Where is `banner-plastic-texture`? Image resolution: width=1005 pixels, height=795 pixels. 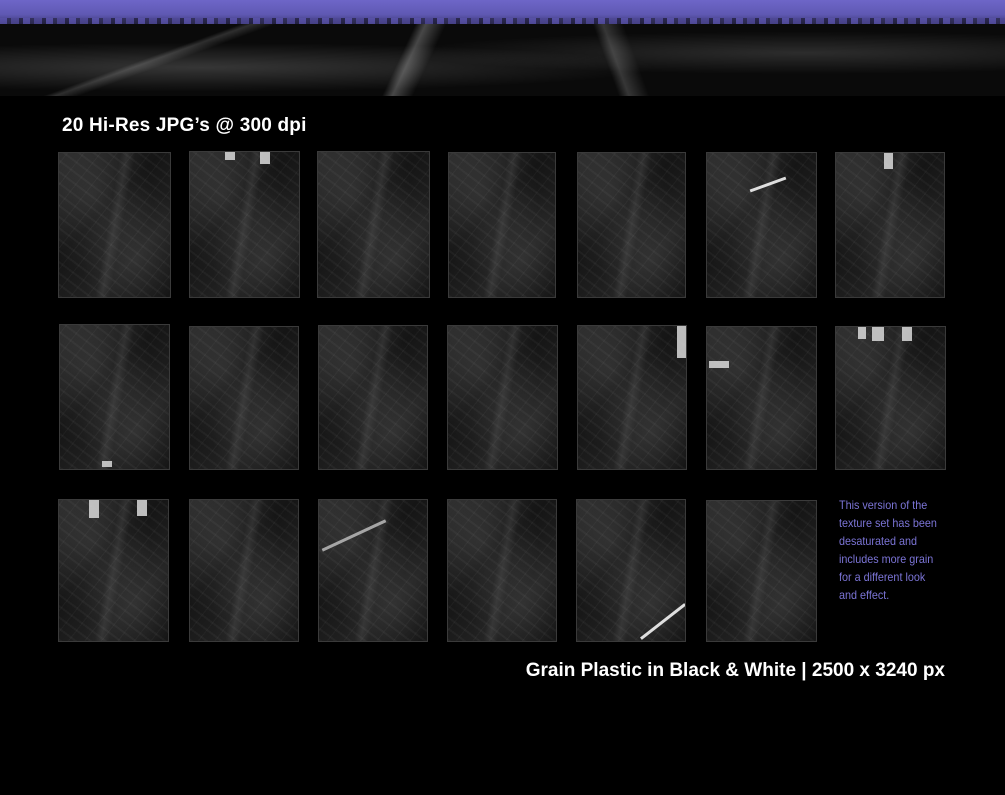
banner-plastic-texture is located at coordinates (502, 60).